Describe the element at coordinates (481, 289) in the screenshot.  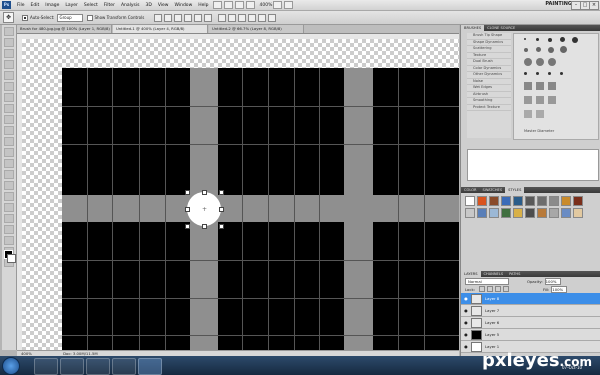
I see `lock-transparent-icon` at that location.